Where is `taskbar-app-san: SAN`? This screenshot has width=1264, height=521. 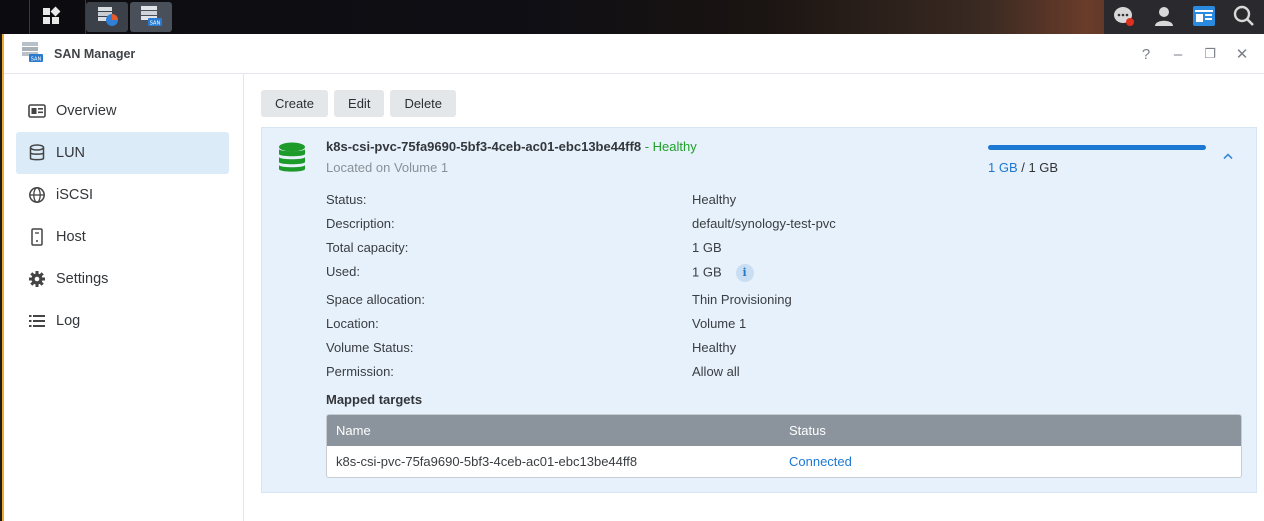 taskbar-app-san: SAN is located at coordinates (151, 17).